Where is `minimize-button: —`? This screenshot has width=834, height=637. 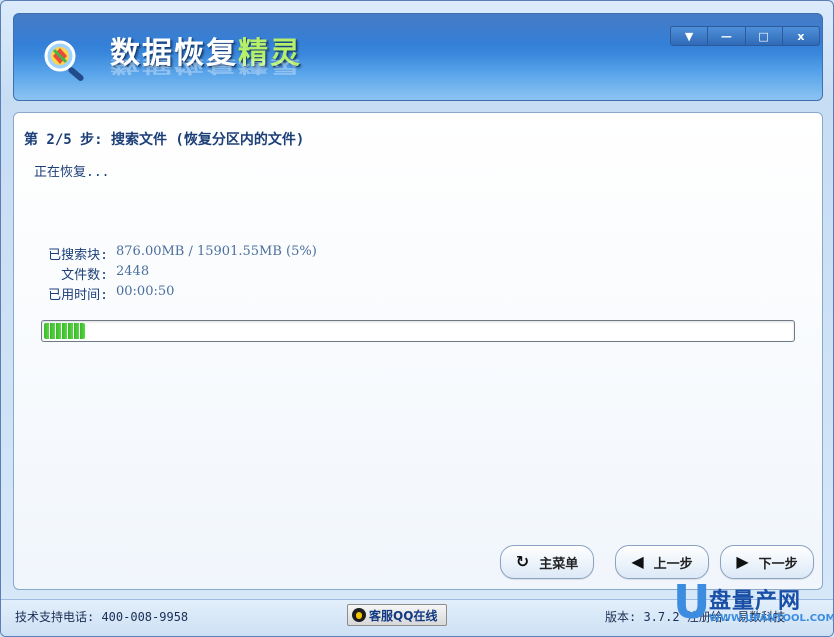
minimize-button: — is located at coordinates (727, 36).